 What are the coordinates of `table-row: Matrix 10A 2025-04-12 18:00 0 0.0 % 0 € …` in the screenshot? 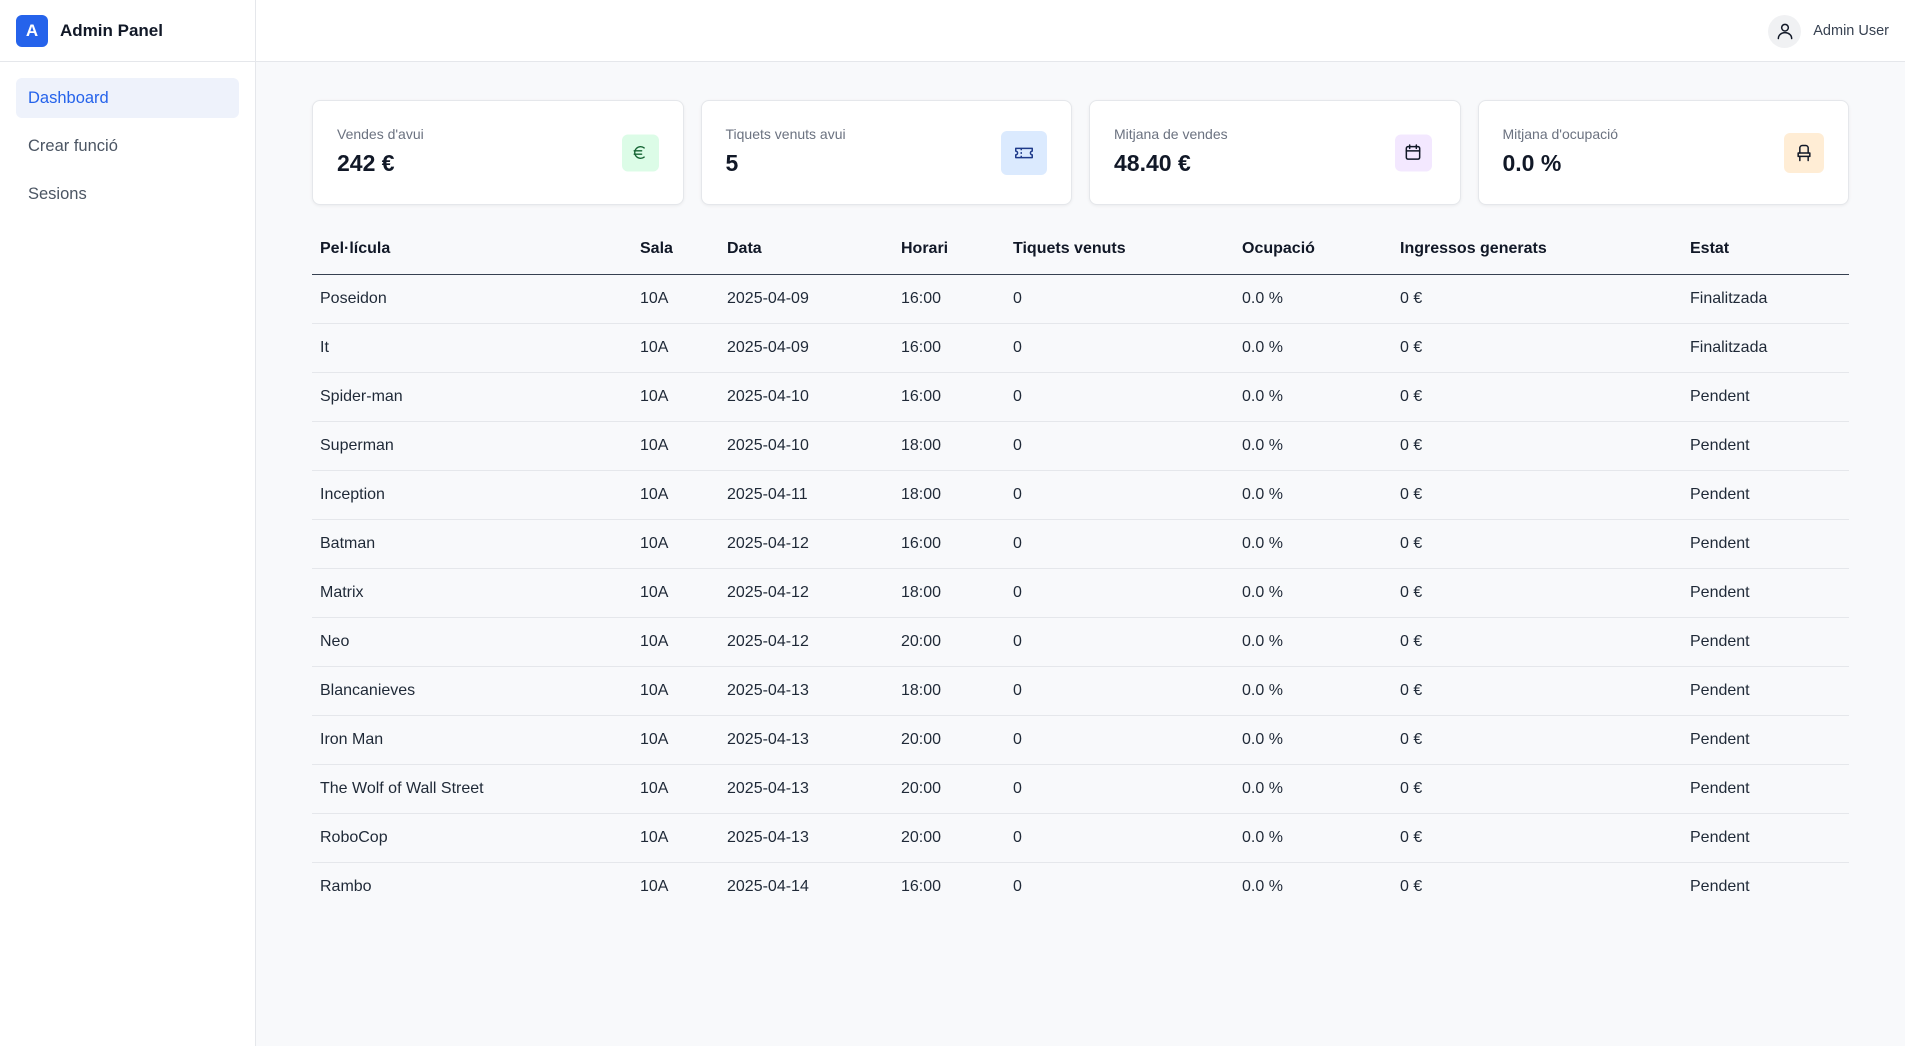 It's located at (1080, 593).